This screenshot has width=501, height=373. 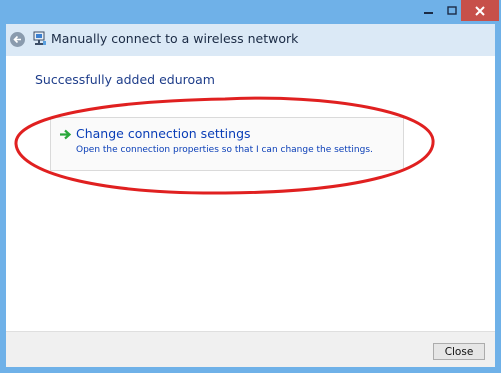 I want to click on close-button: Close, so click(x=459, y=351).